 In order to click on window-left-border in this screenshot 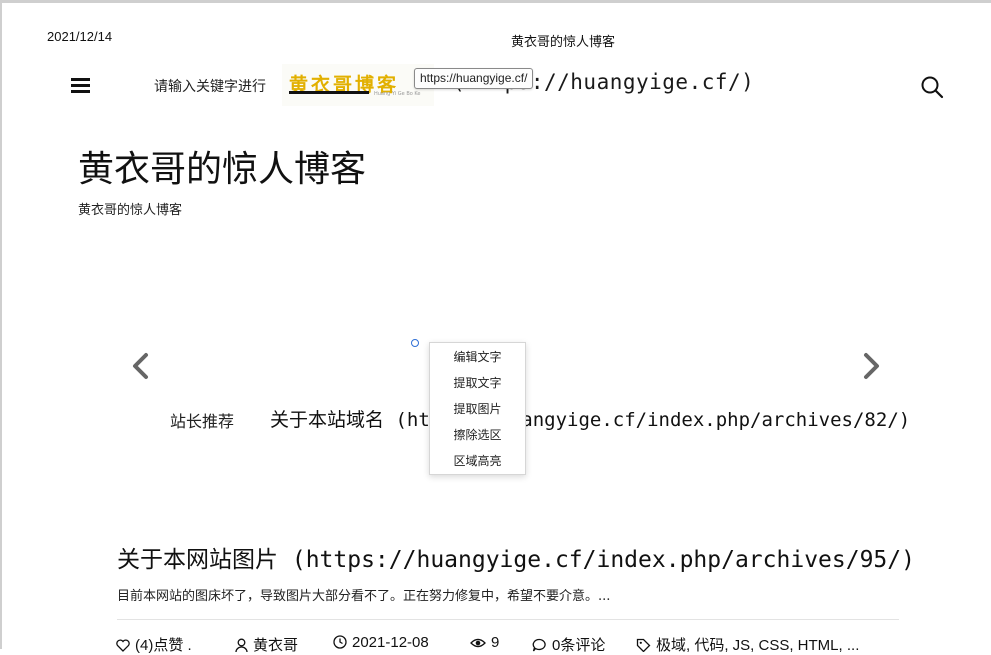, I will do `click(1, 324)`.